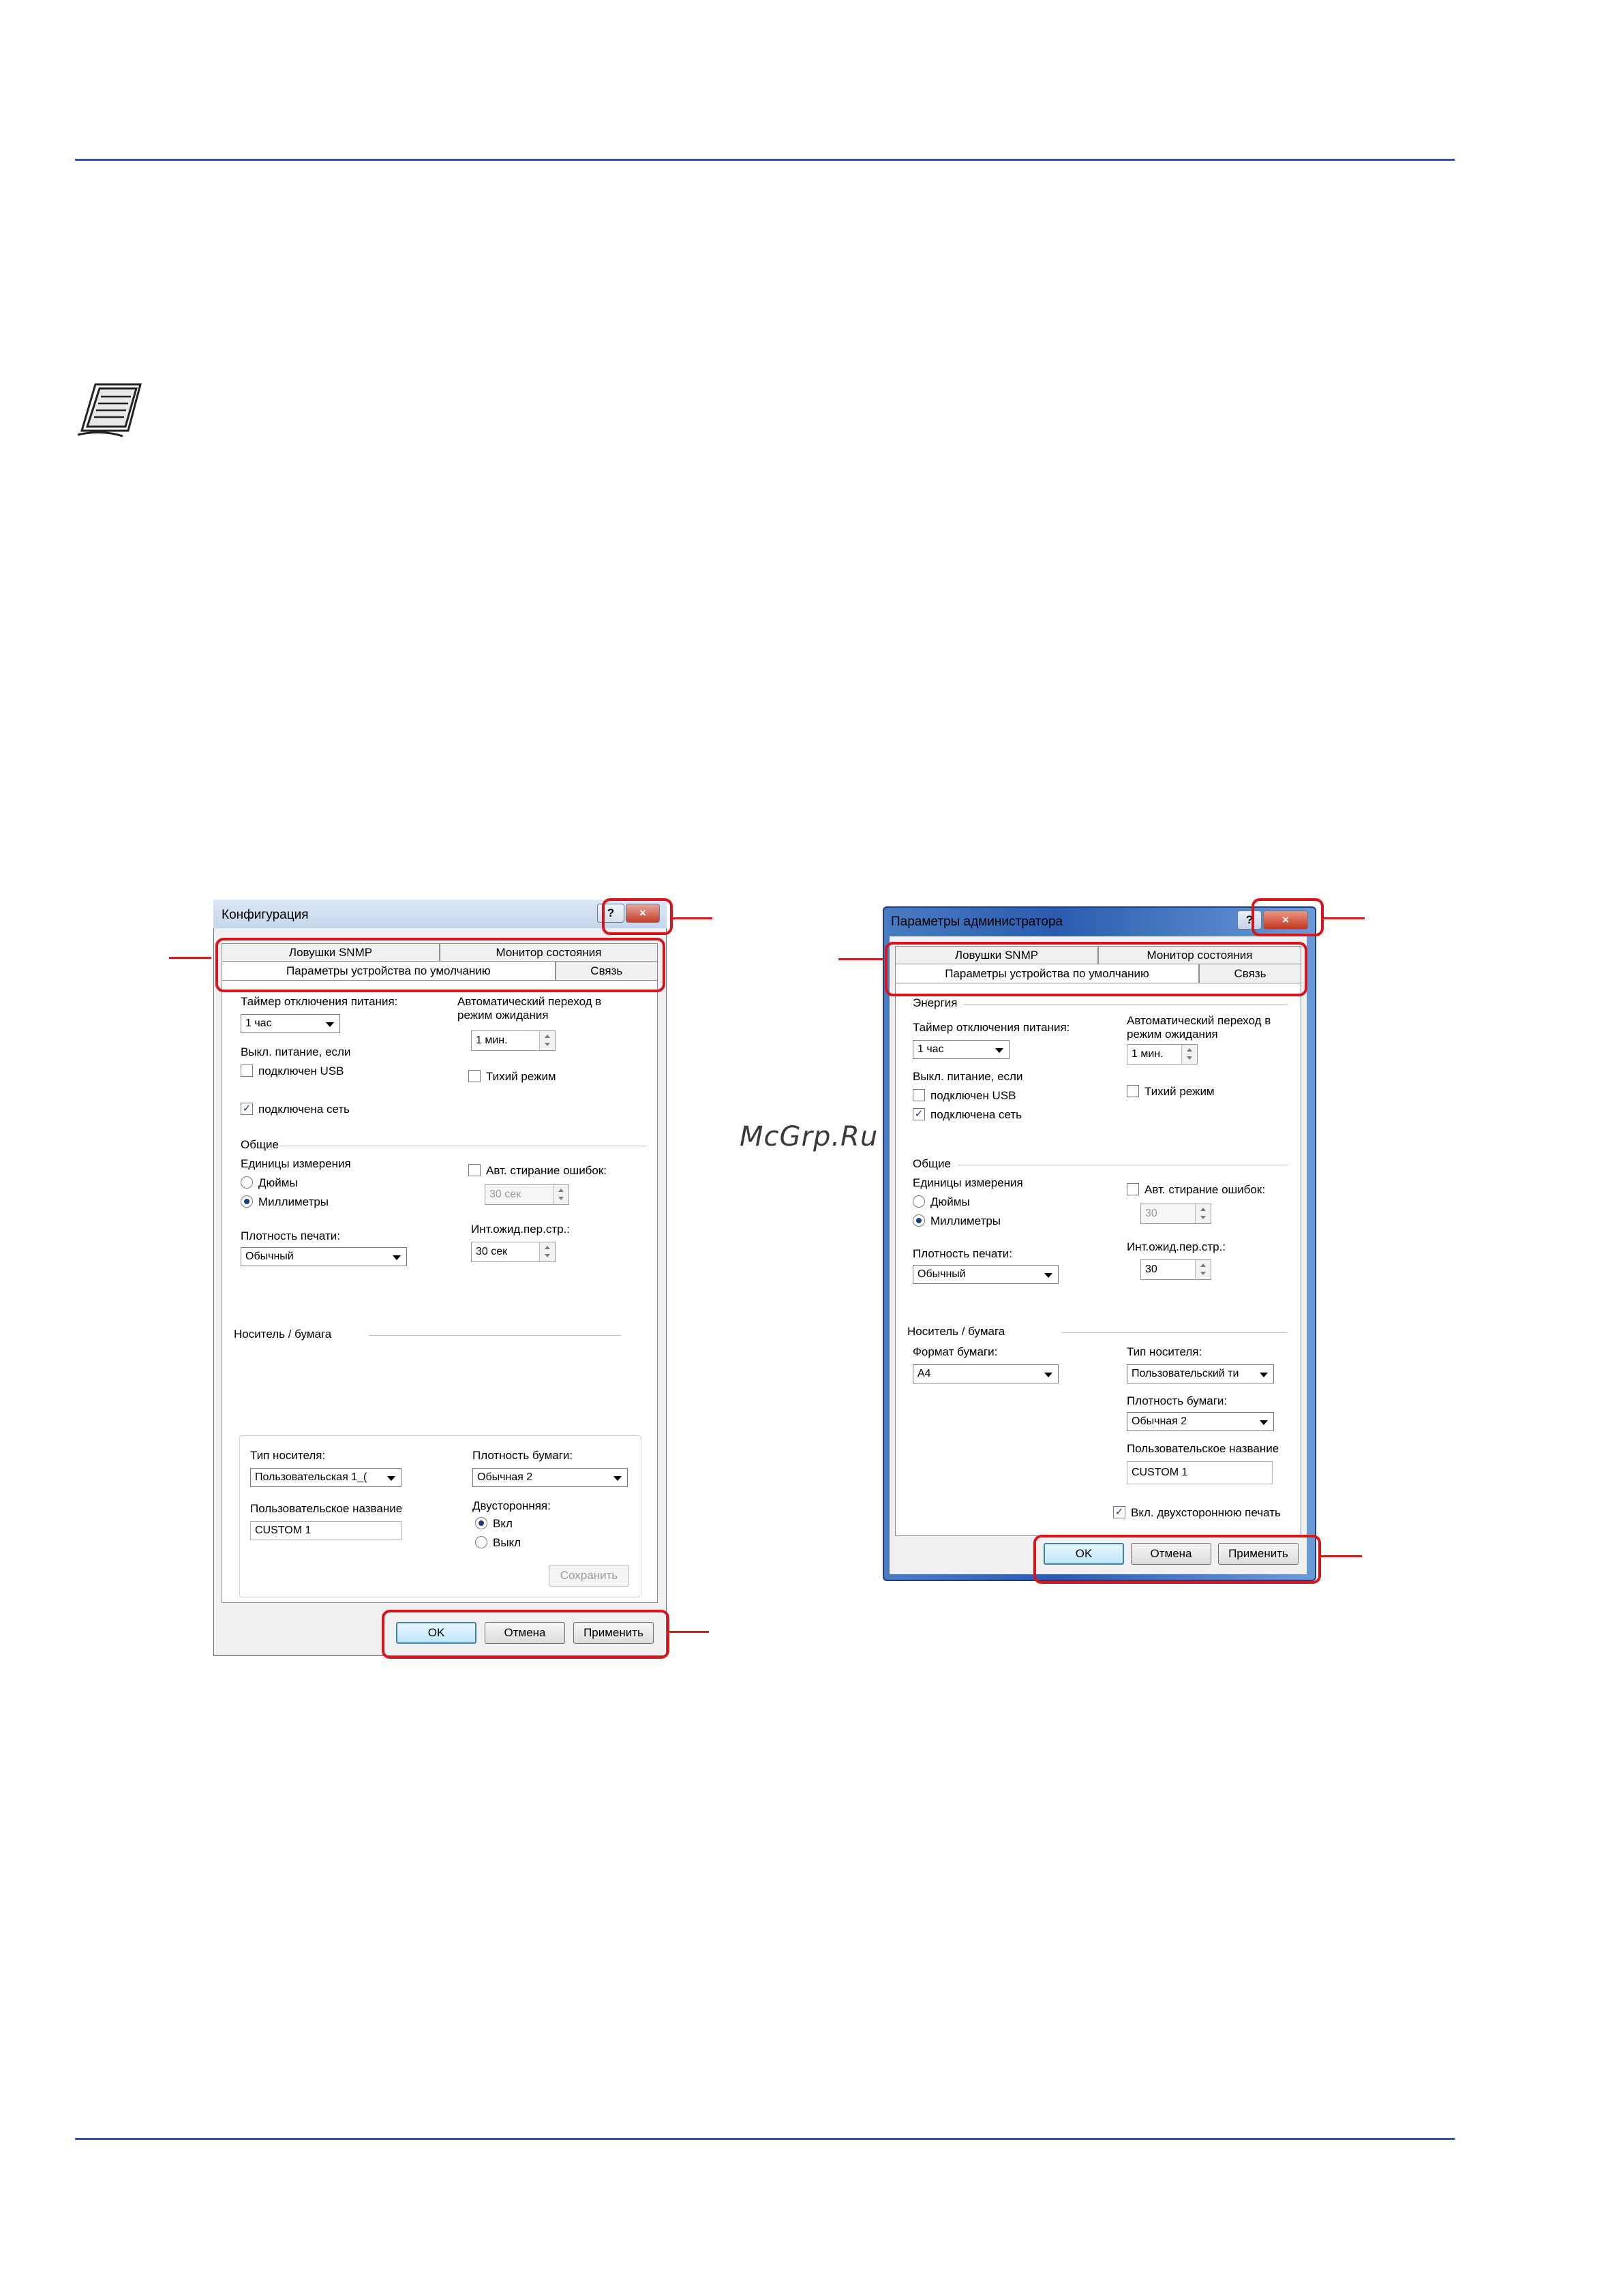  What do you see at coordinates (977, 922) in the screenshot?
I see `admin-title: Параметры администратора` at bounding box center [977, 922].